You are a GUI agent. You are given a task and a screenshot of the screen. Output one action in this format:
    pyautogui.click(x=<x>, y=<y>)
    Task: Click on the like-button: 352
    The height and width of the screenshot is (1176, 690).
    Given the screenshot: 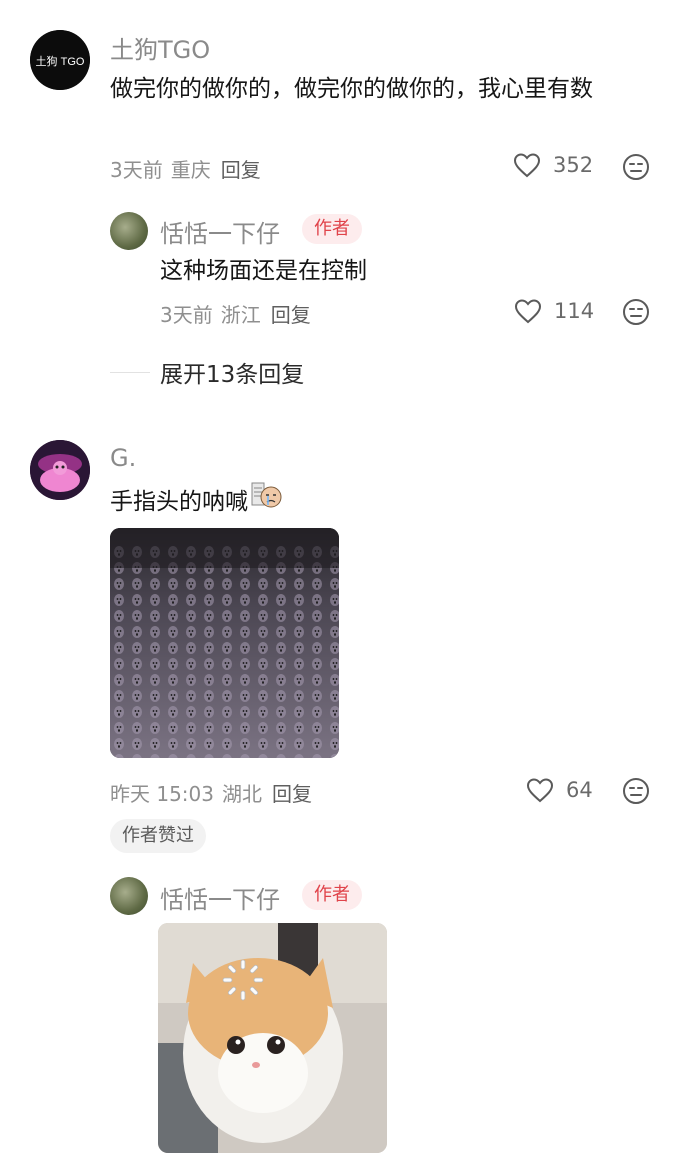 What is the action you would take?
    pyautogui.click(x=553, y=165)
    